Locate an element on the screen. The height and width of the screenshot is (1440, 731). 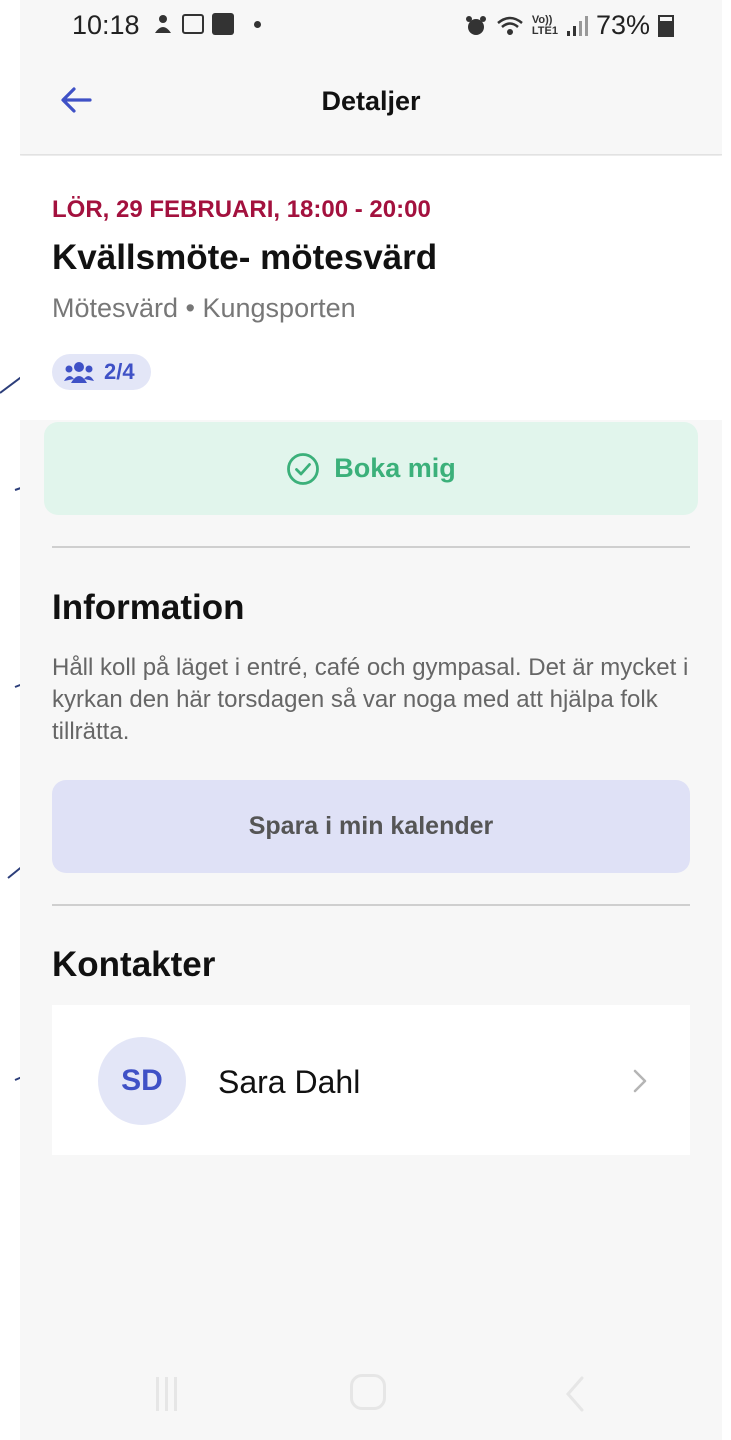
participants-badge: 2/4 is located at coordinates (101, 372).